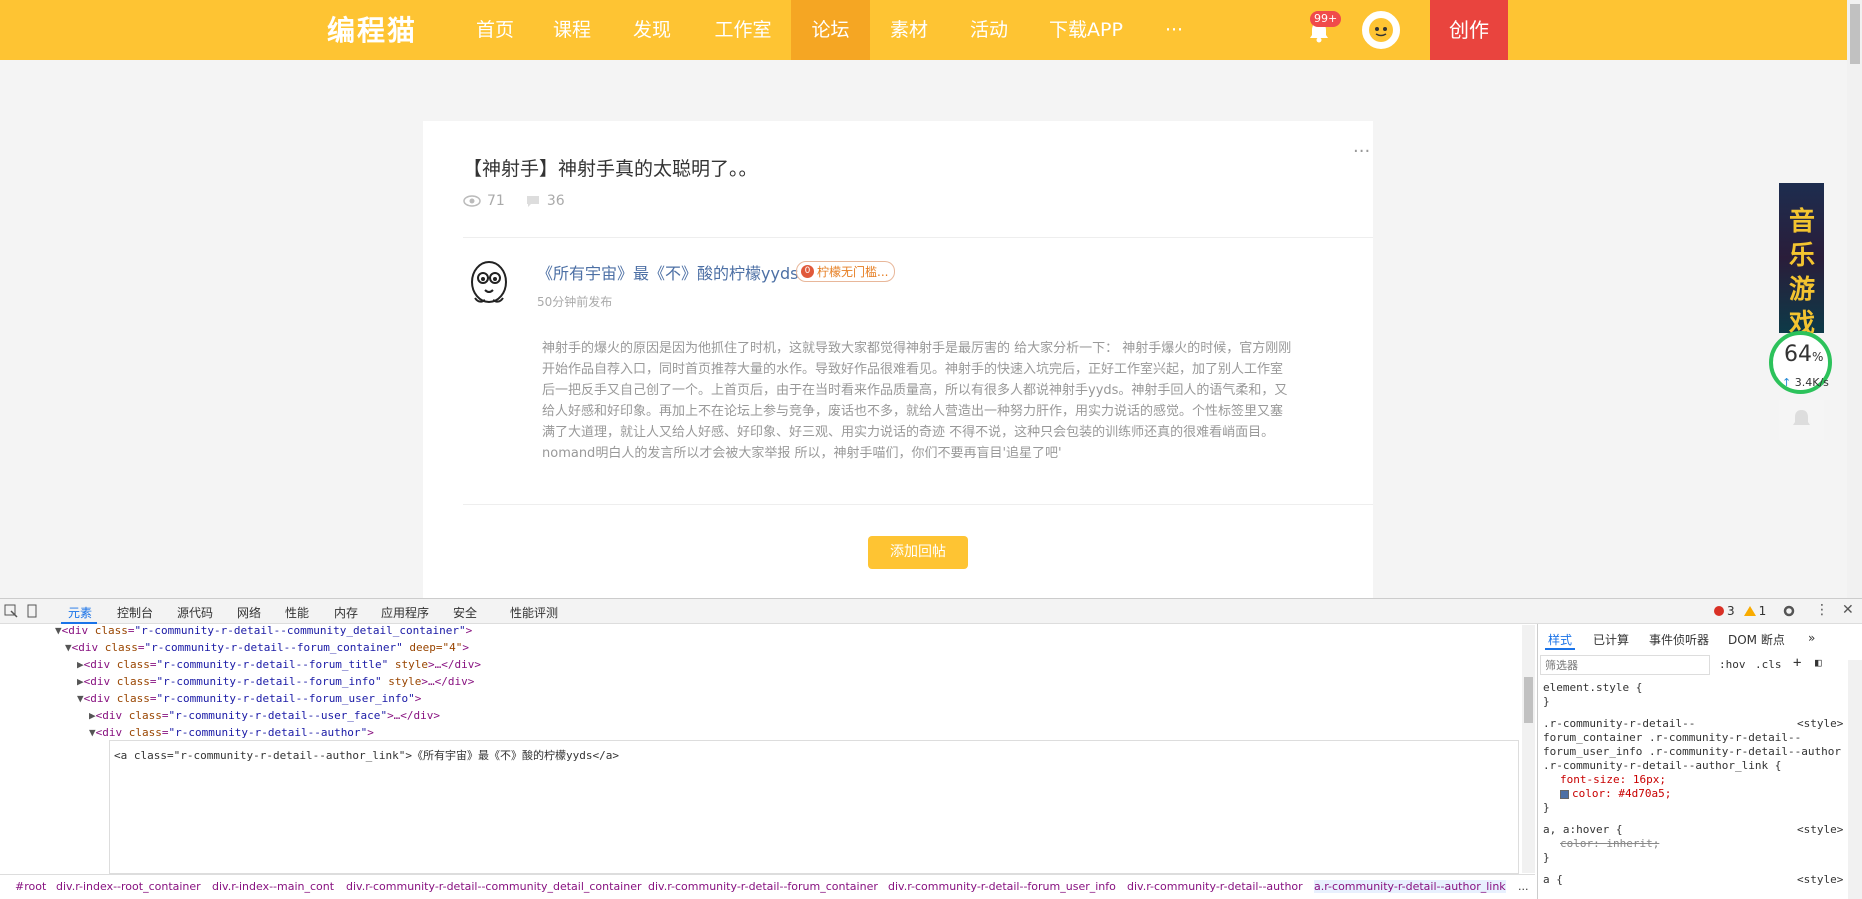  Describe the element at coordinates (495, 30) in the screenshot. I see `nav-item-home: 首页` at that location.